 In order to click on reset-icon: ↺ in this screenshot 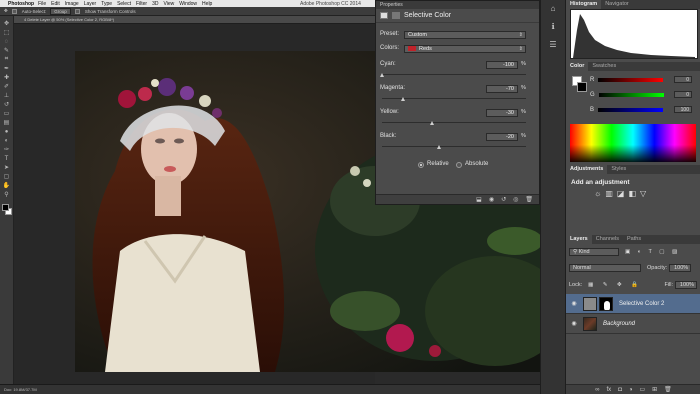, I will do `click(503, 199)`.